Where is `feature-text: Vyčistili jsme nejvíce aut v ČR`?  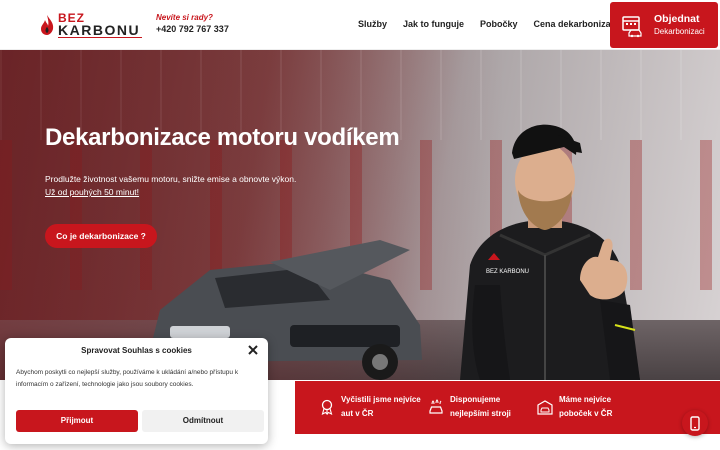 feature-text: Vyčistili jsme nejvíce aut v ČR is located at coordinates (381, 406).